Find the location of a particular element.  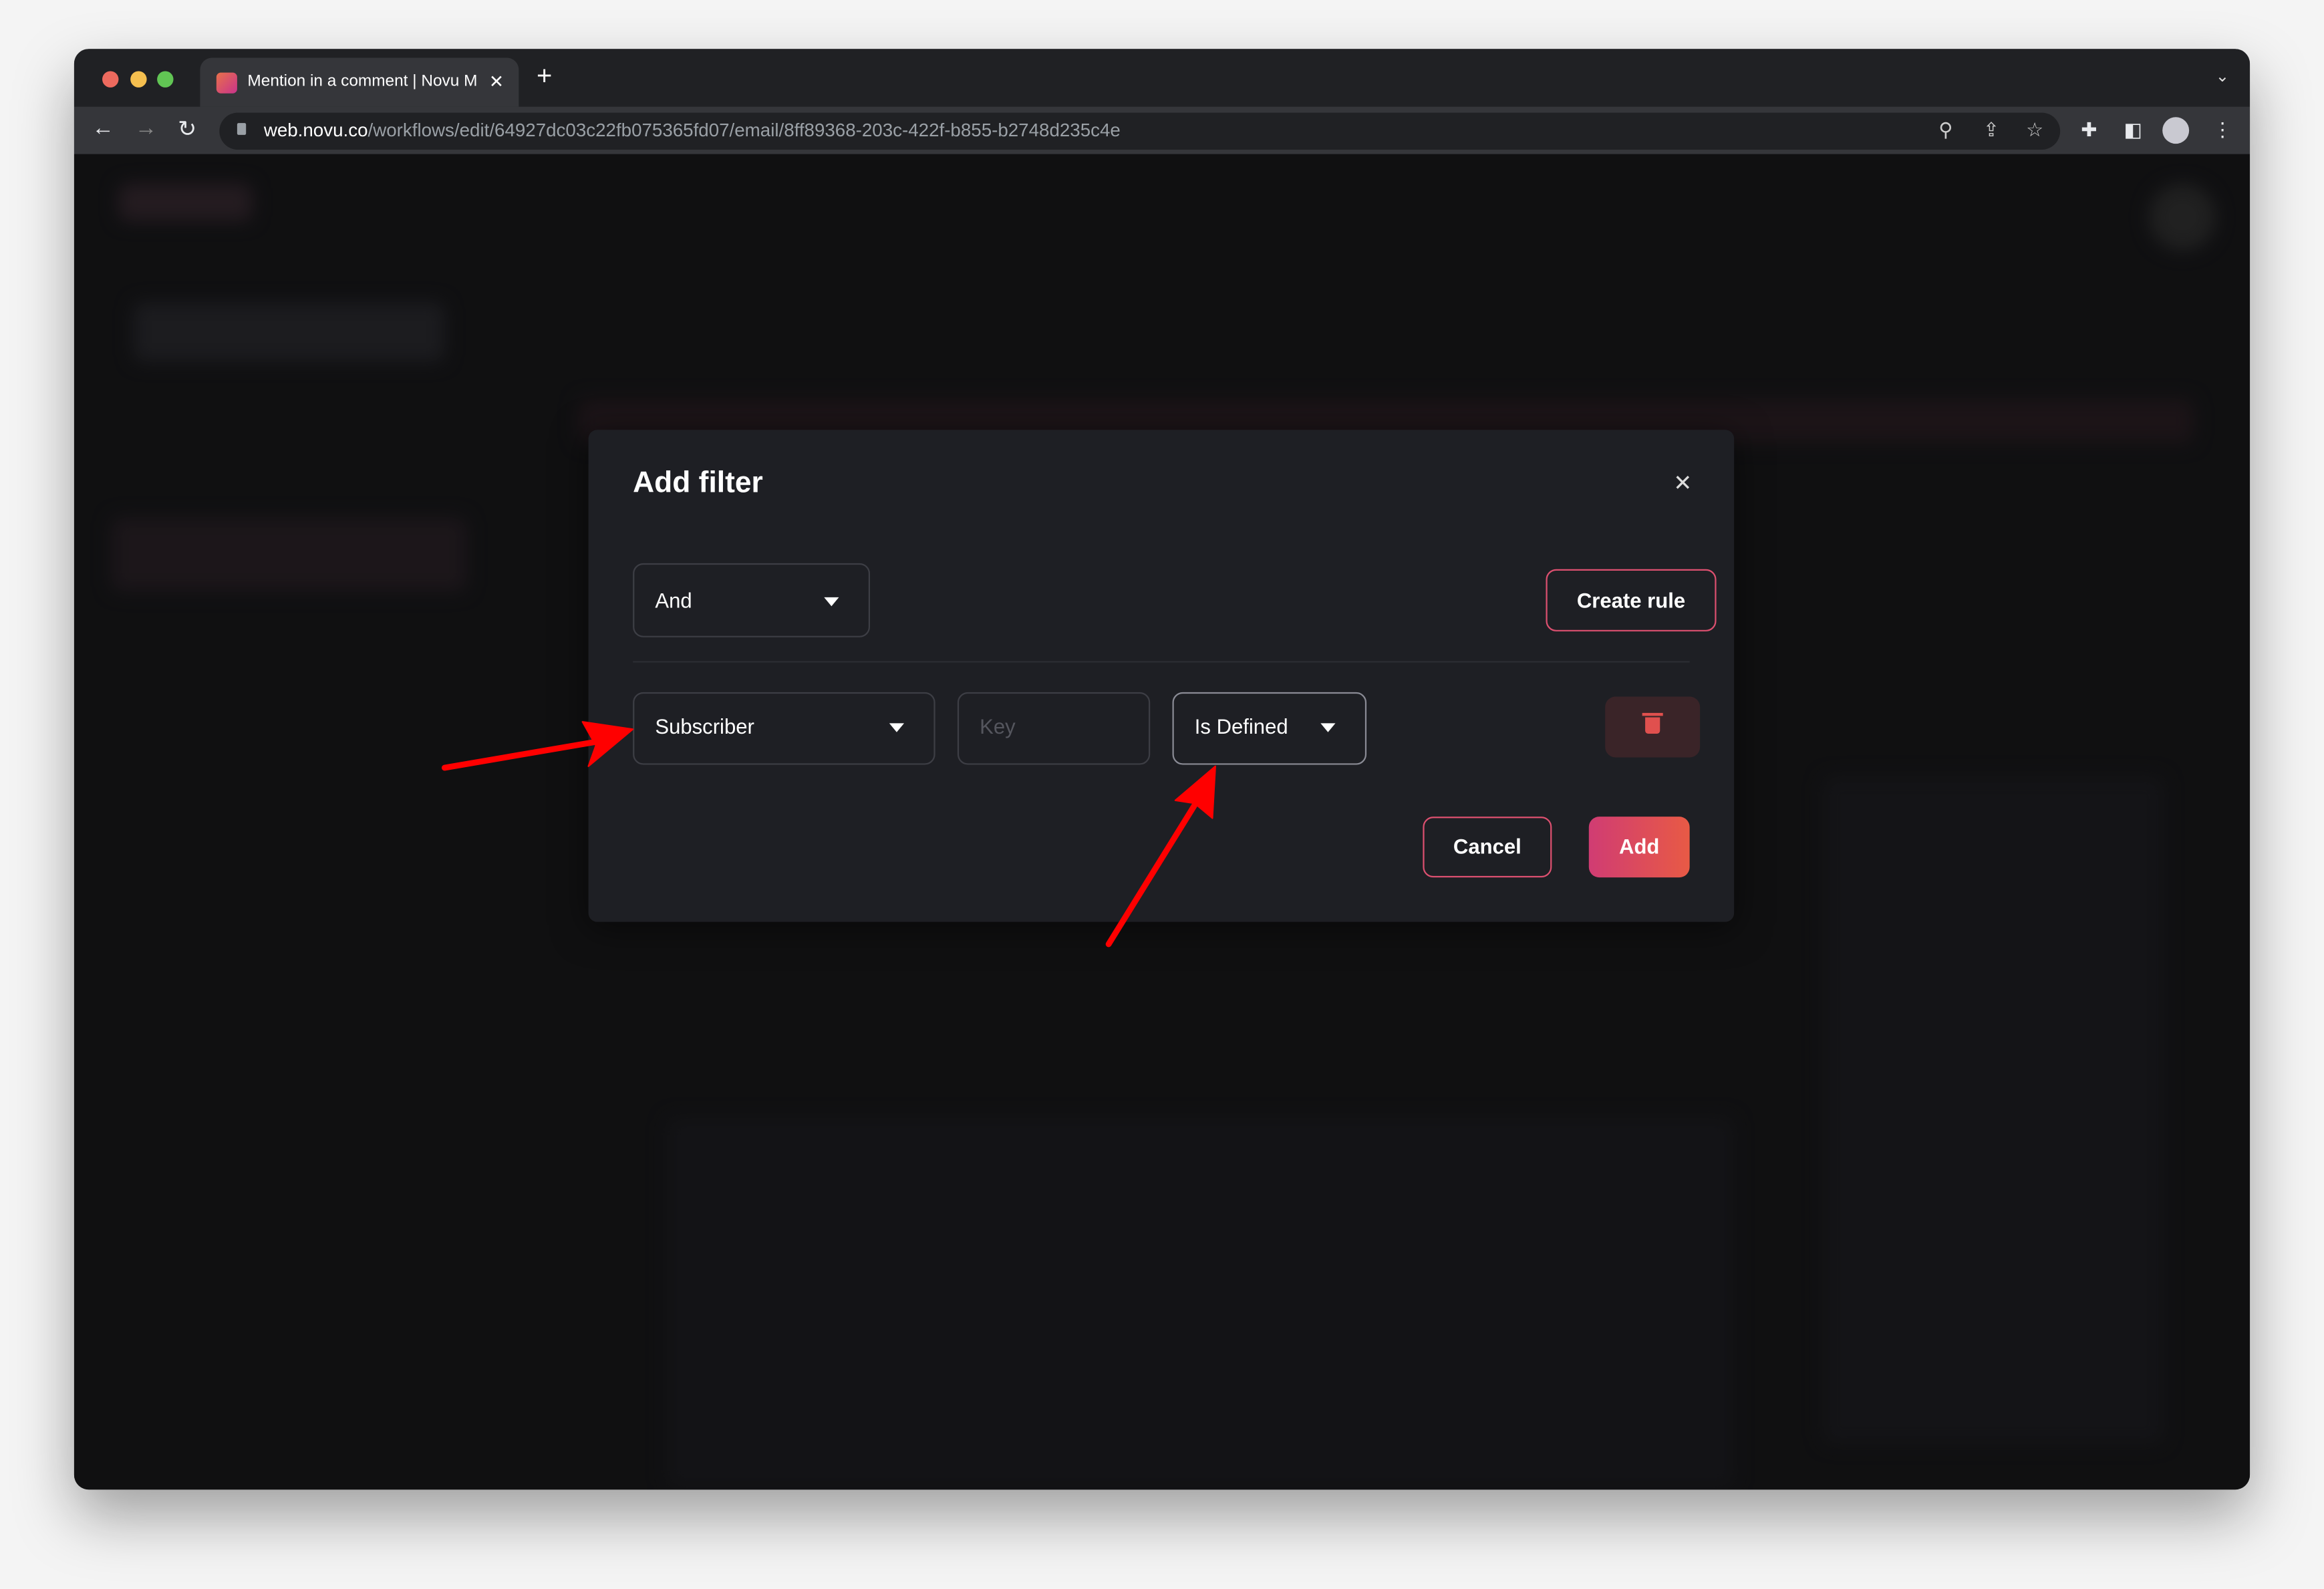

annotation-arrows is located at coordinates (828, 834).